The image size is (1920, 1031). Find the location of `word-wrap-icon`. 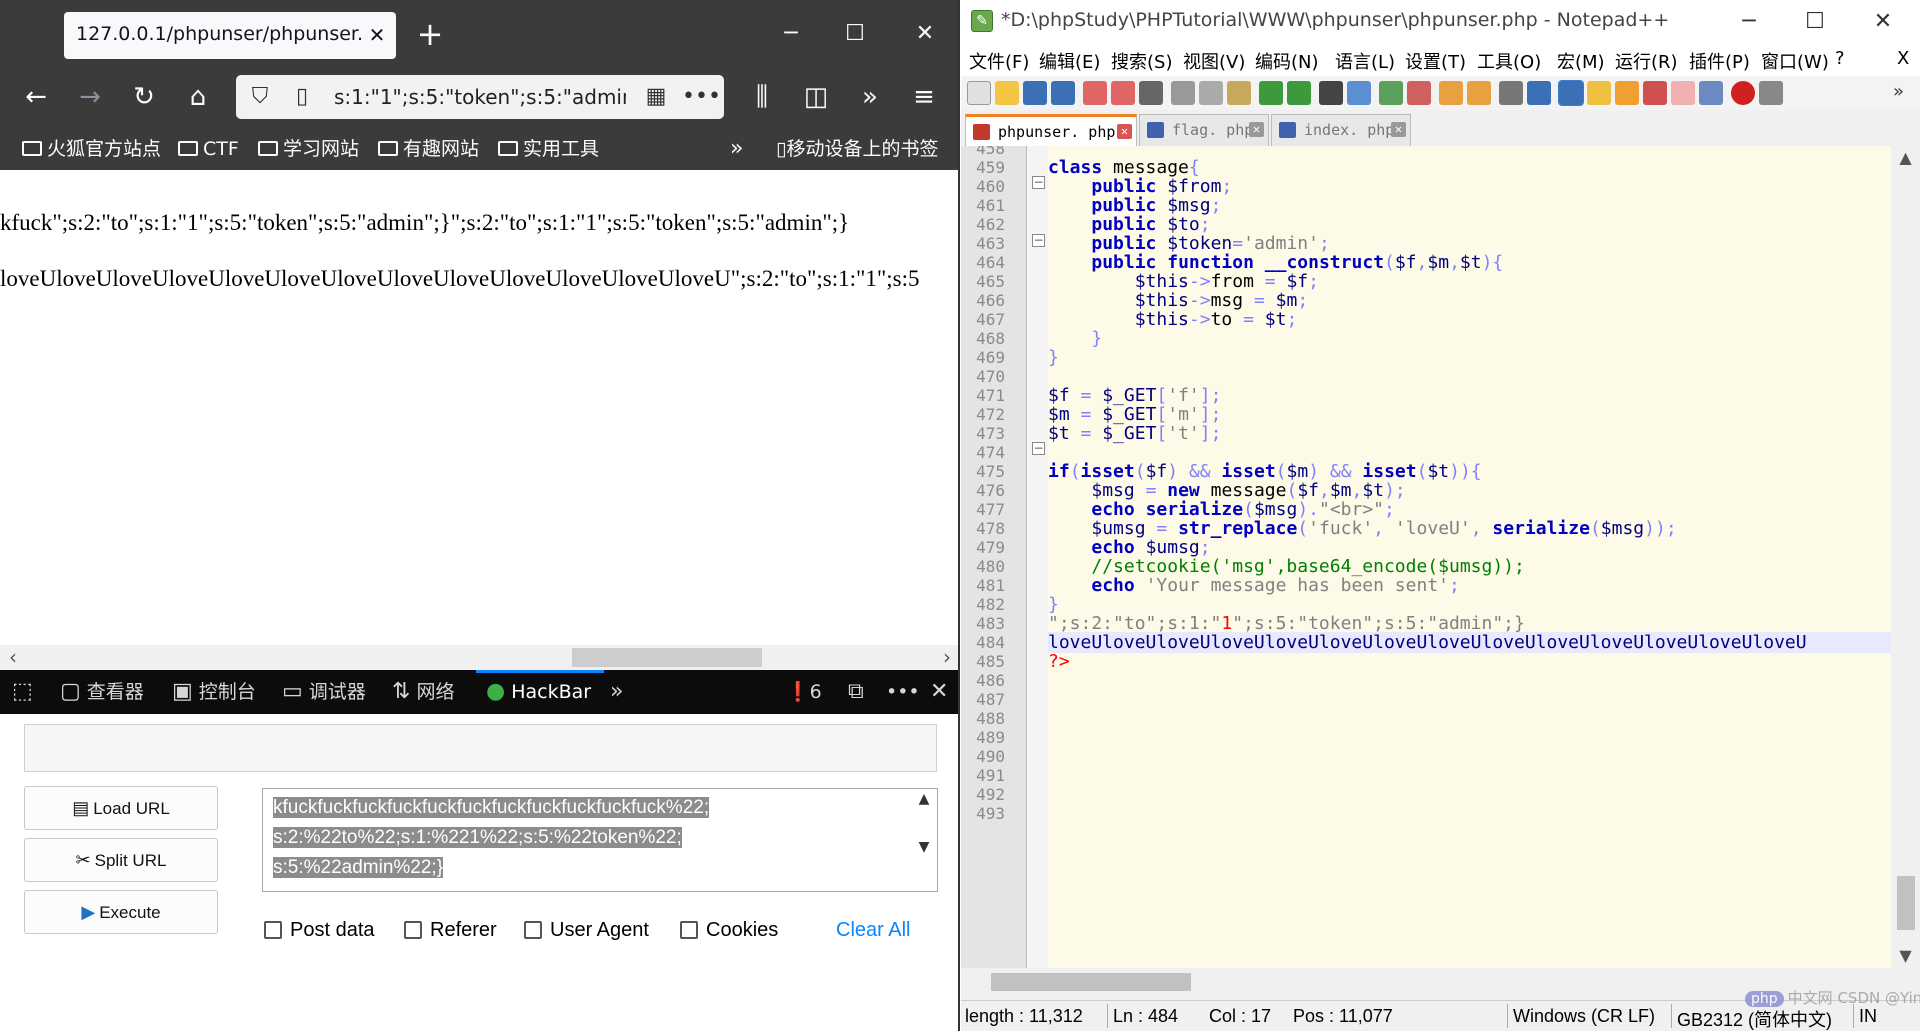

word-wrap-icon is located at coordinates (1511, 93).